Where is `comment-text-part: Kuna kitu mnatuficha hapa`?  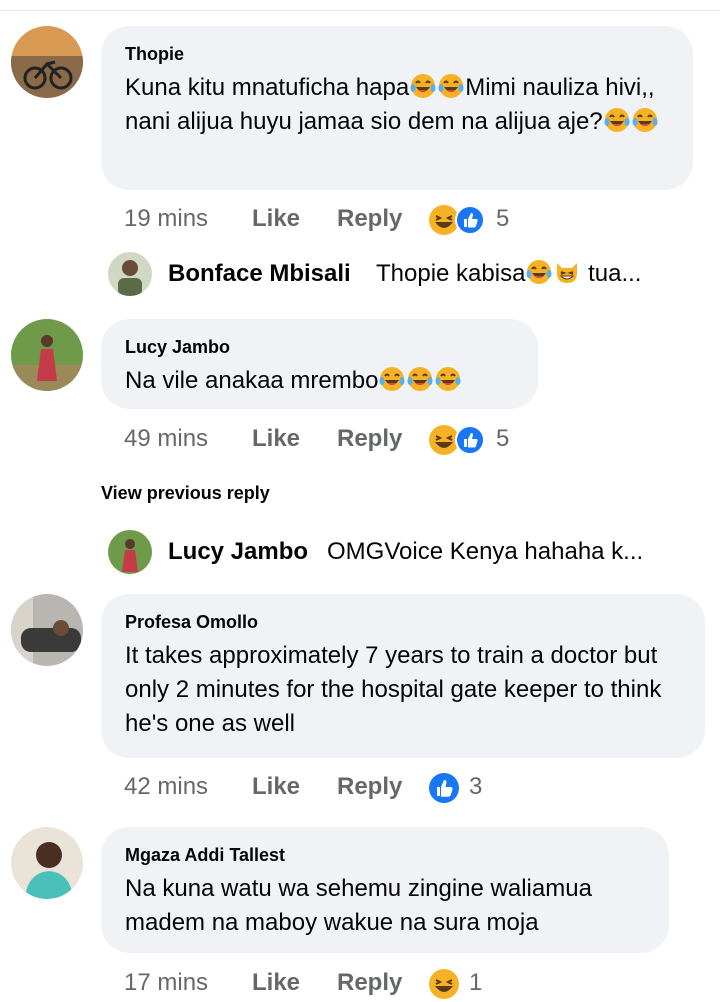
comment-text-part: Kuna kitu mnatuficha hapa is located at coordinates (267, 87).